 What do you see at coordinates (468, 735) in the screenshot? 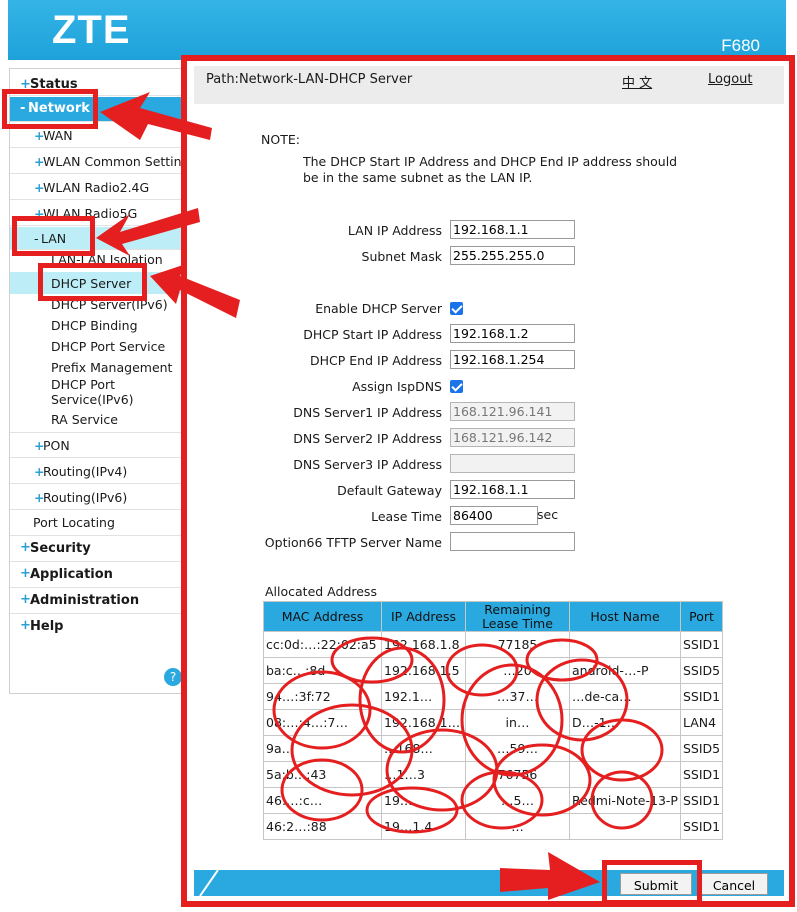
I see `redaction-scribble` at bounding box center [468, 735].